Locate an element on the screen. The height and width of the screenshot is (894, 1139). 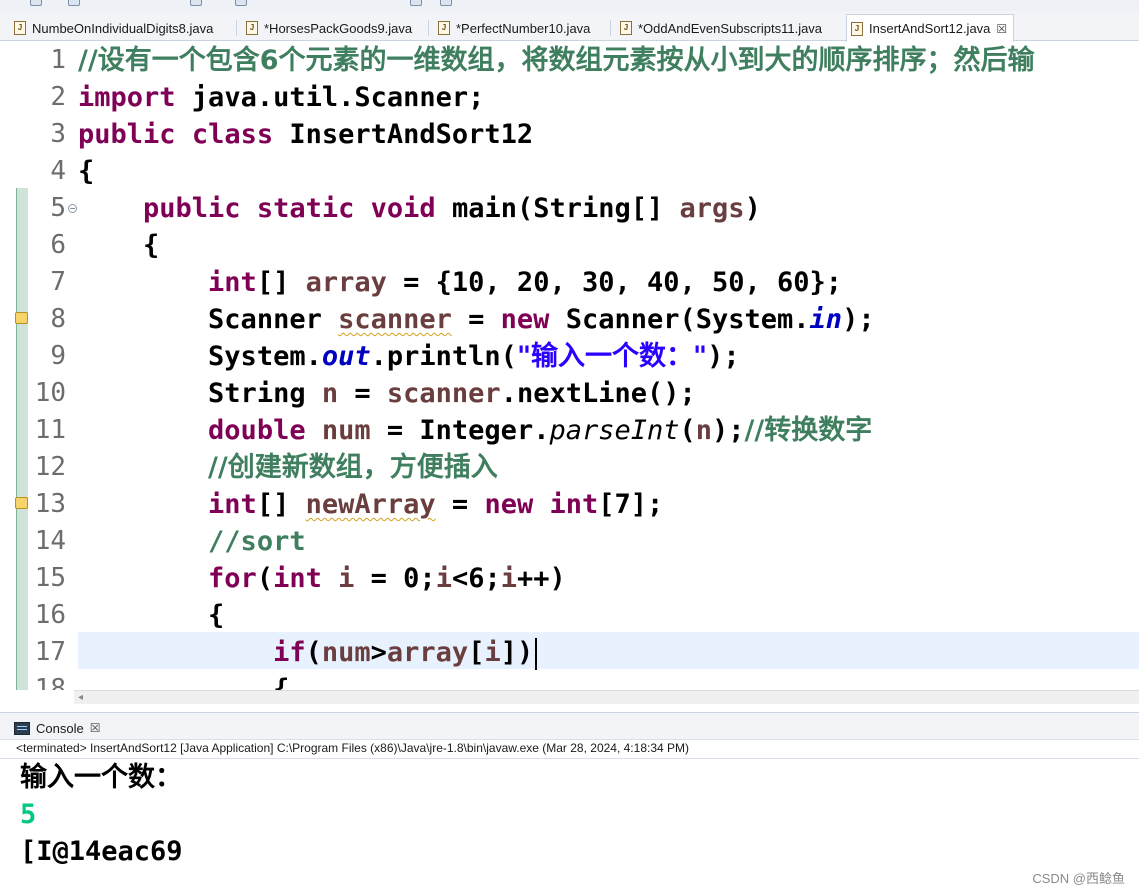
tab-odd-and-even-subscripts: J *OddAndEvenSubscripts11.java is located at coordinates (719, 28).